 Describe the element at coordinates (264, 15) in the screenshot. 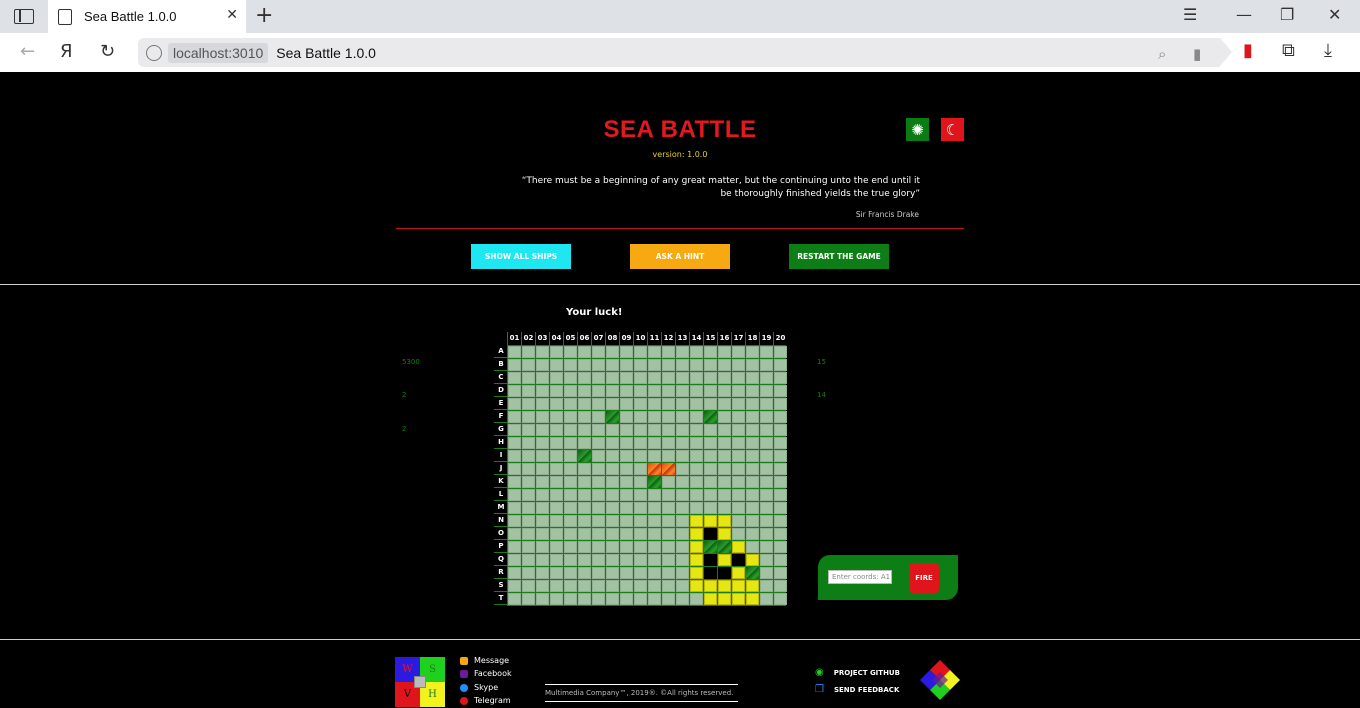

I see `new-tab-icon: +` at that location.